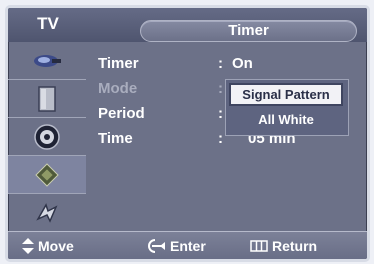 The height and width of the screenshot is (264, 374). I want to click on row-label: Time, so click(115, 138).